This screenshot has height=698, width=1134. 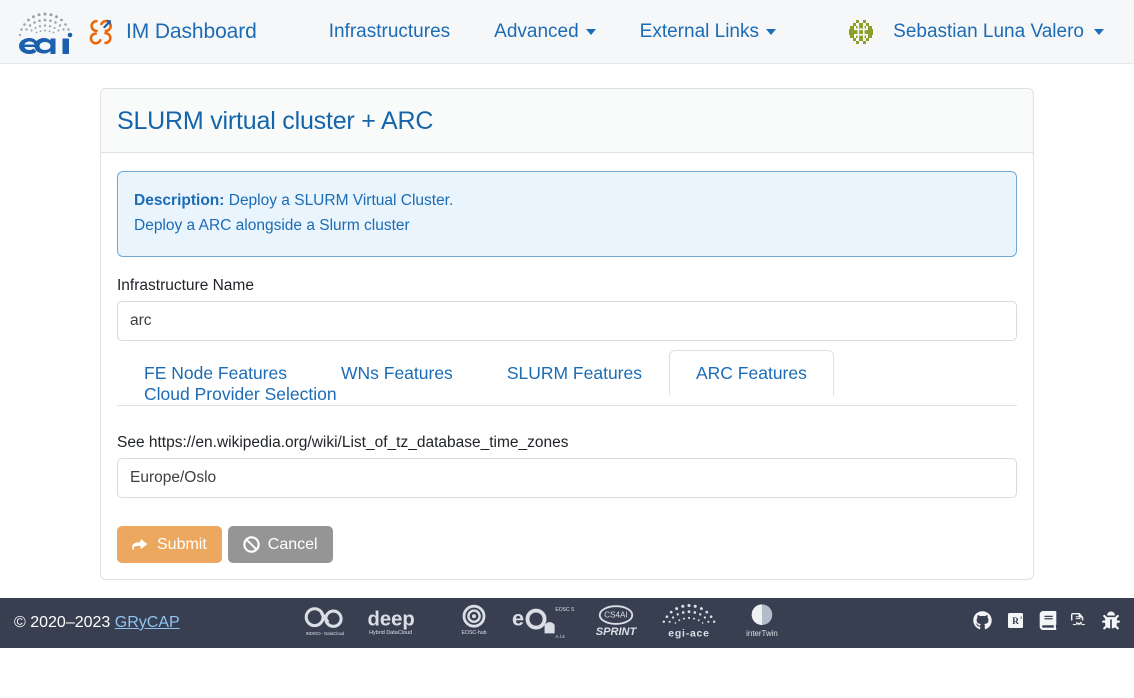 I want to click on navbar-user-area: Sebastian Luna Valero, so click(x=984, y=32).